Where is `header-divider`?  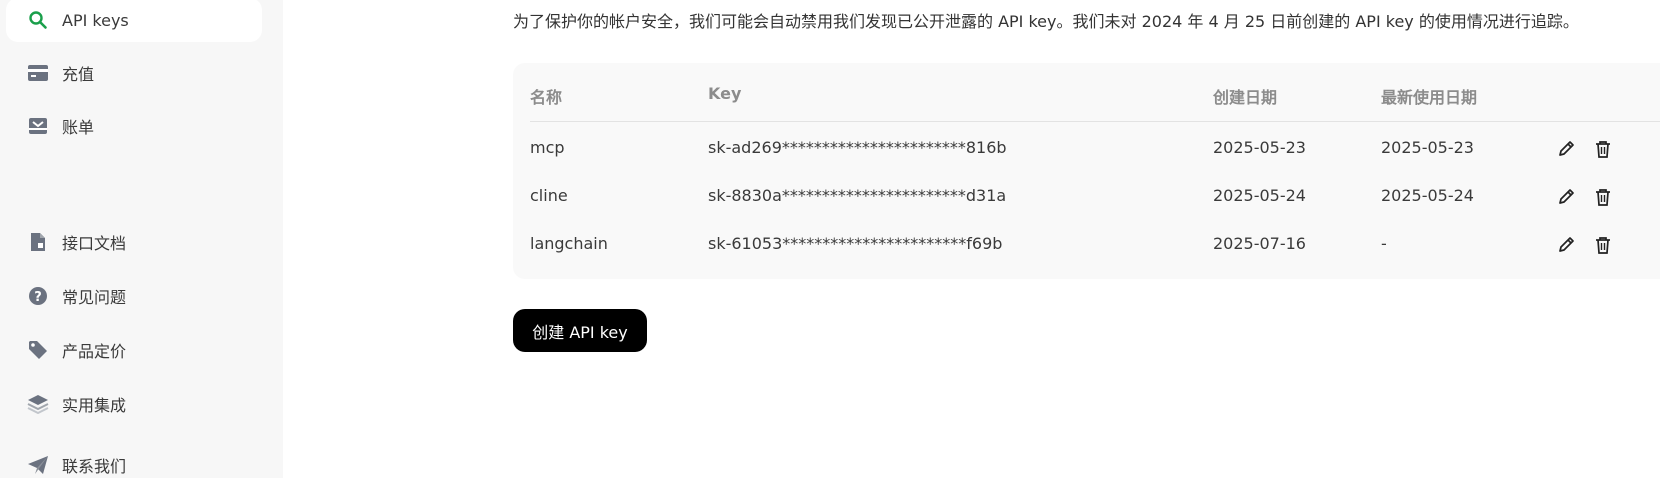
header-divider is located at coordinates (1095, 121).